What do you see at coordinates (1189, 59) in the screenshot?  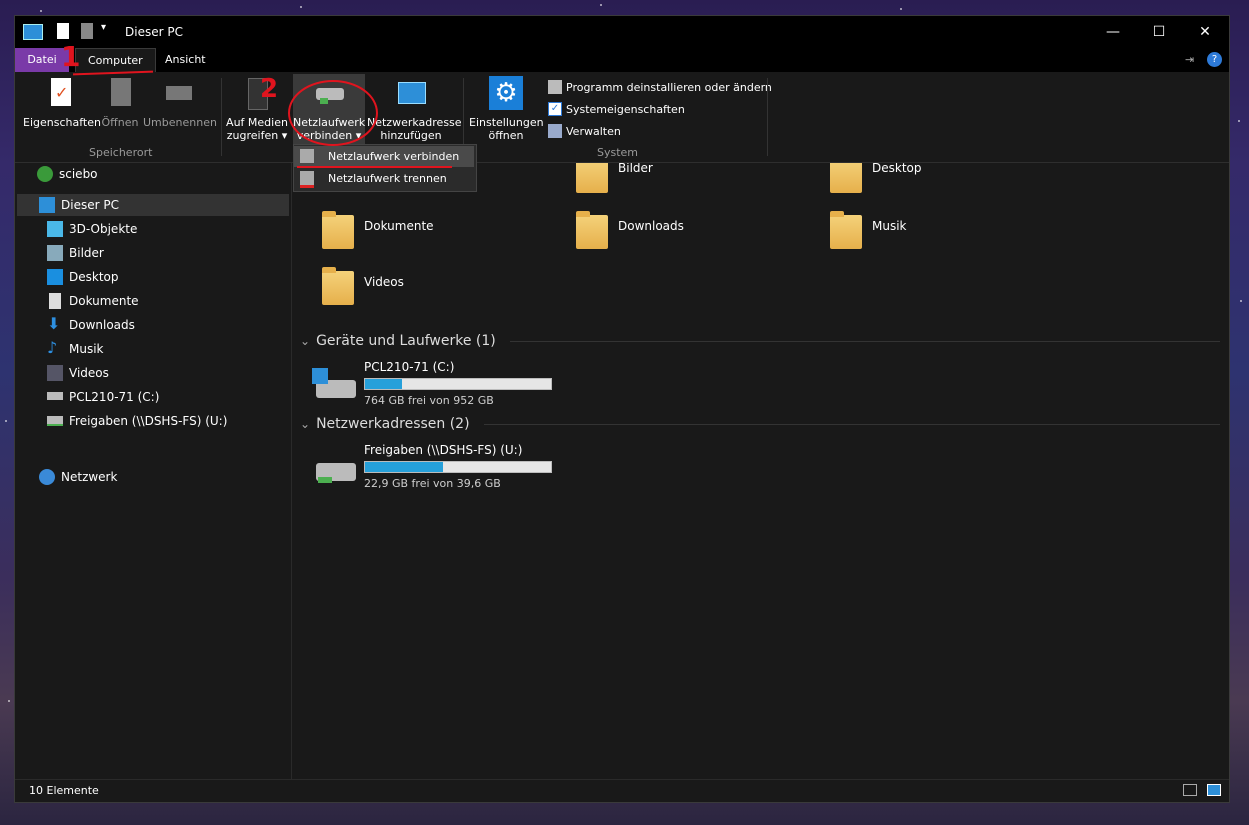 I see `pin-ribbon-icon: ⇥` at bounding box center [1189, 59].